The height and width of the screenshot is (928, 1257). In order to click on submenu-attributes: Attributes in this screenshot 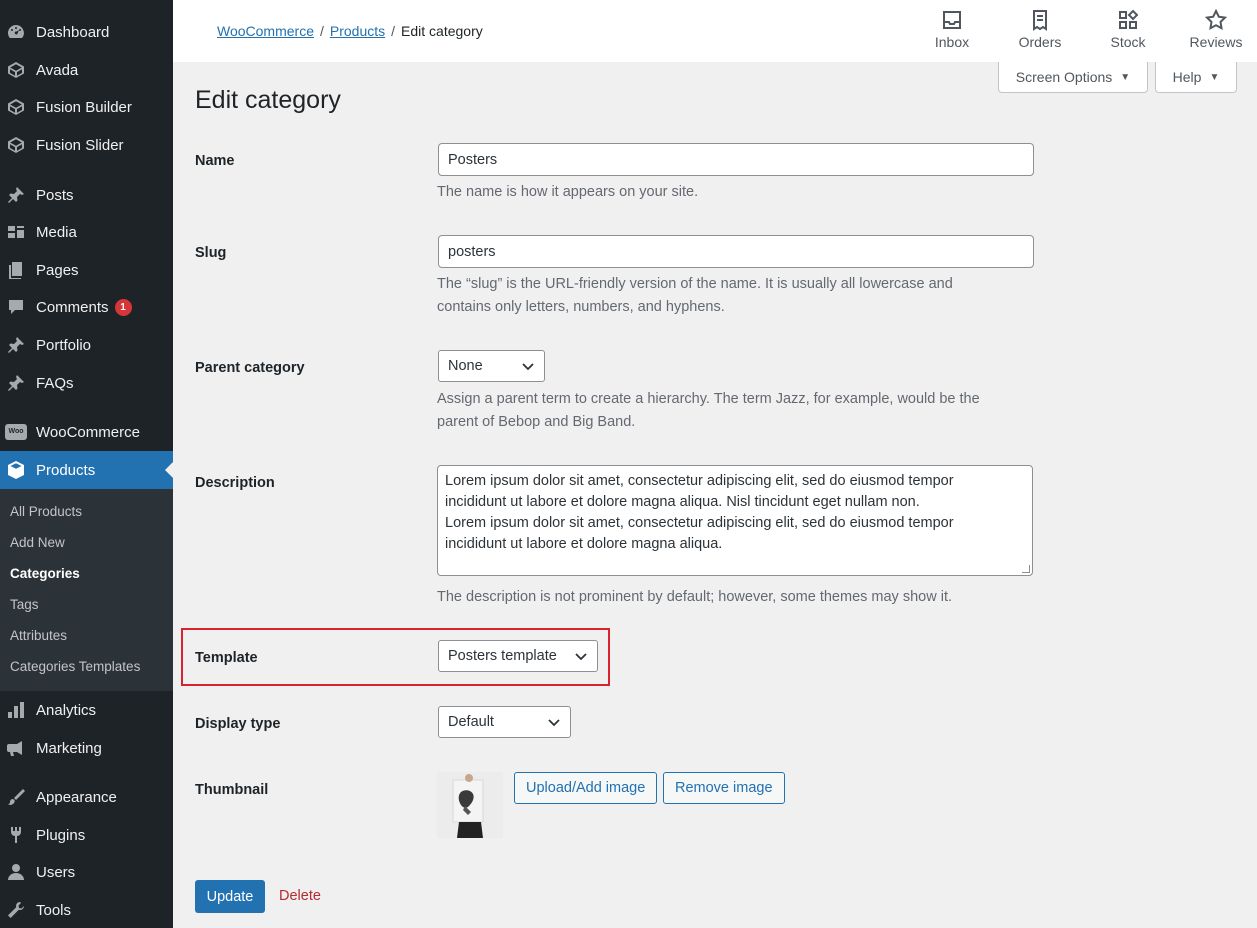, I will do `click(38, 635)`.